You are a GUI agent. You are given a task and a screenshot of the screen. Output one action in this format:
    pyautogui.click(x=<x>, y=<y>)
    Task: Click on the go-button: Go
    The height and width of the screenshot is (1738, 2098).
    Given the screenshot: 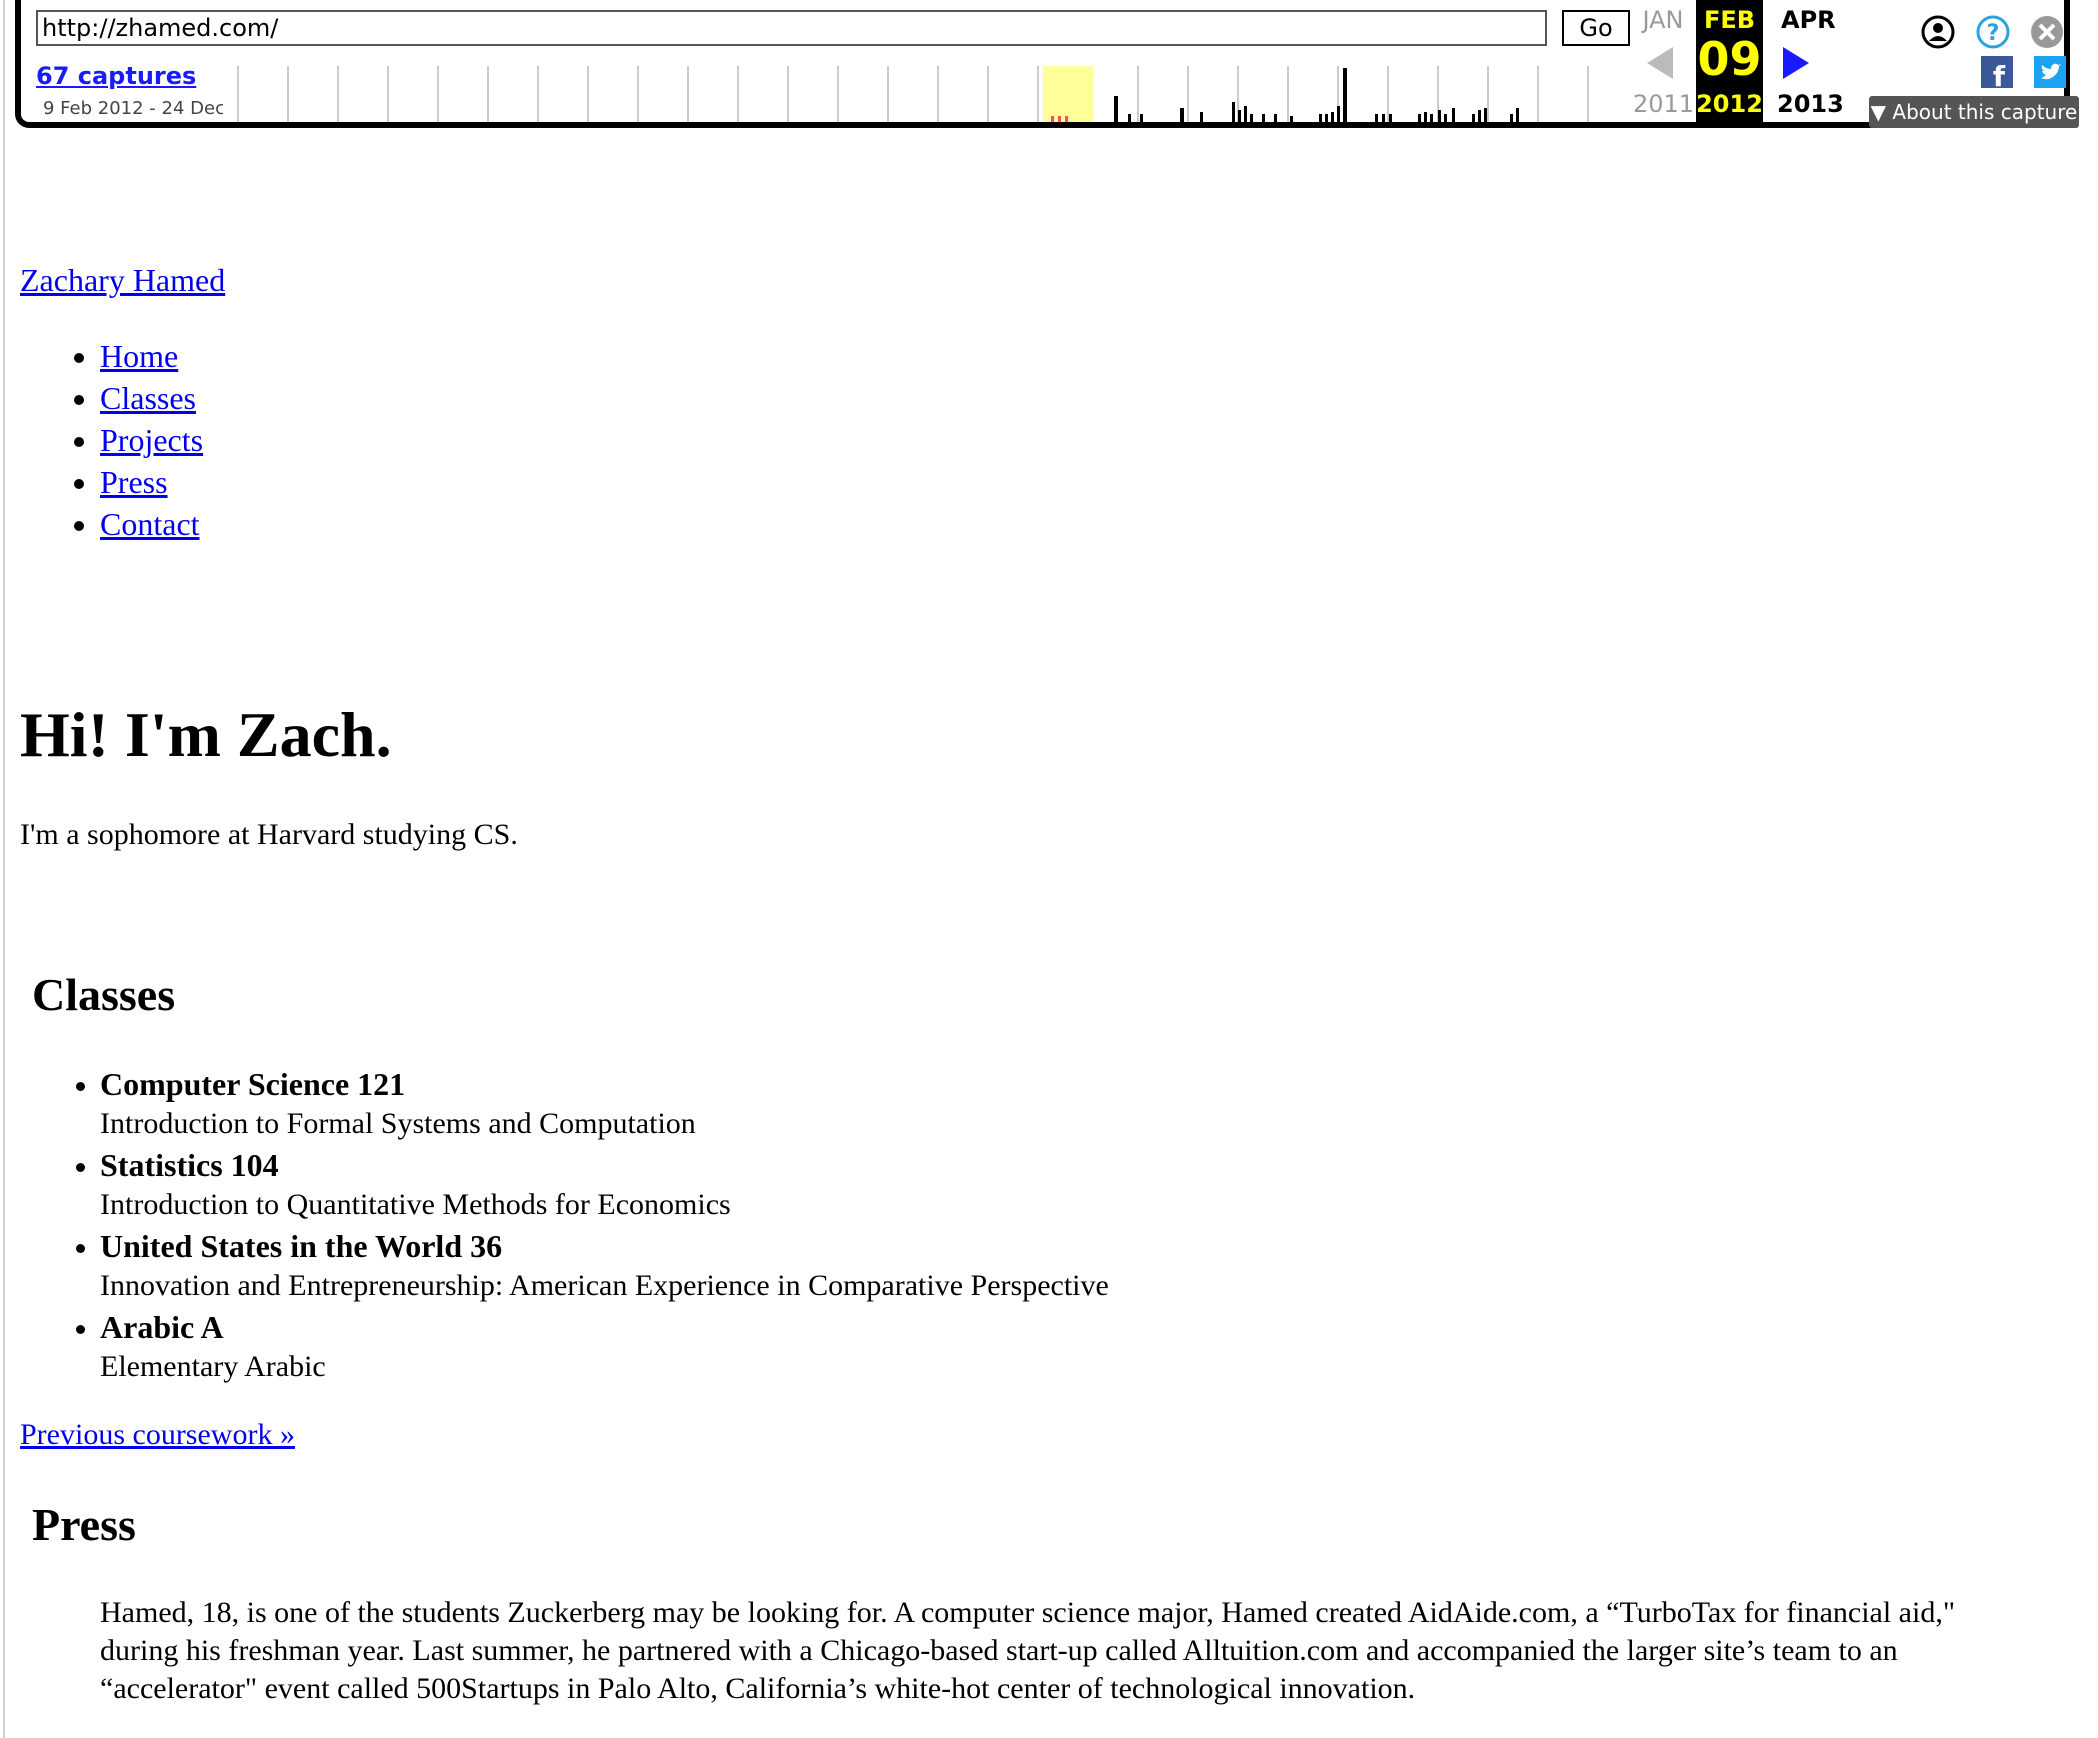 What is the action you would take?
    pyautogui.click(x=1596, y=28)
    